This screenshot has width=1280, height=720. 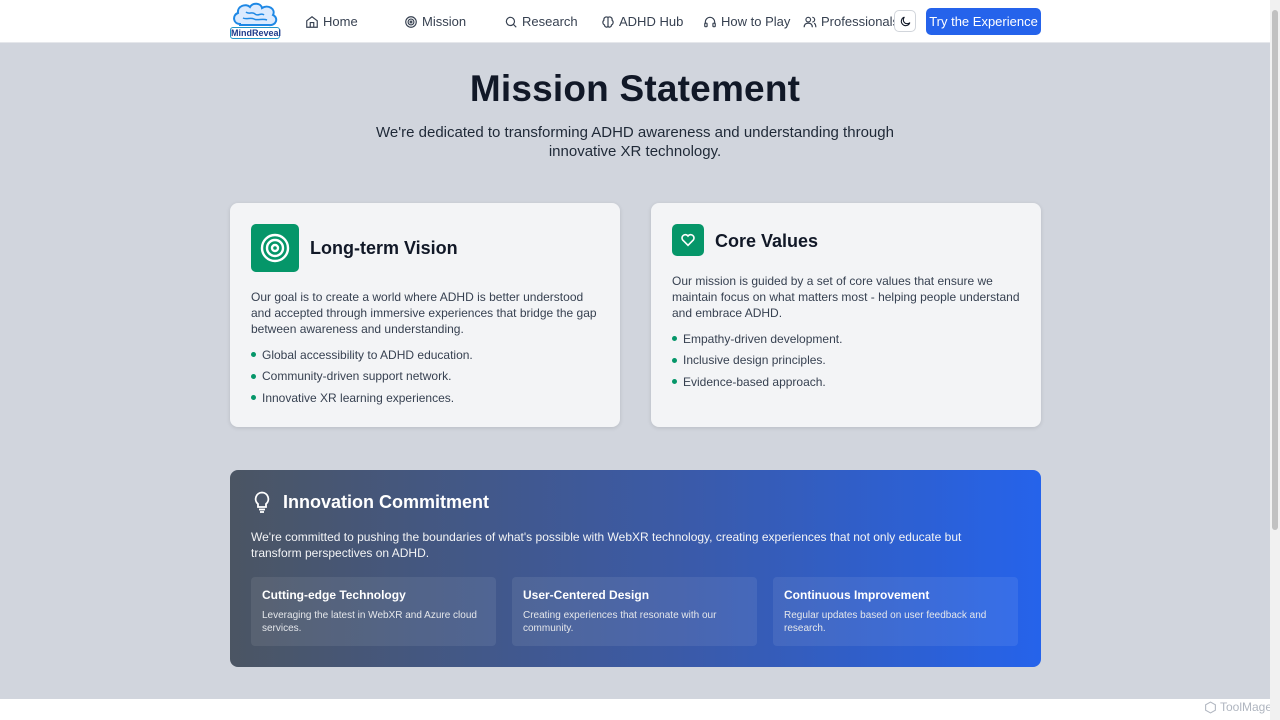 I want to click on hexagon-icon, so click(x=1210, y=707).